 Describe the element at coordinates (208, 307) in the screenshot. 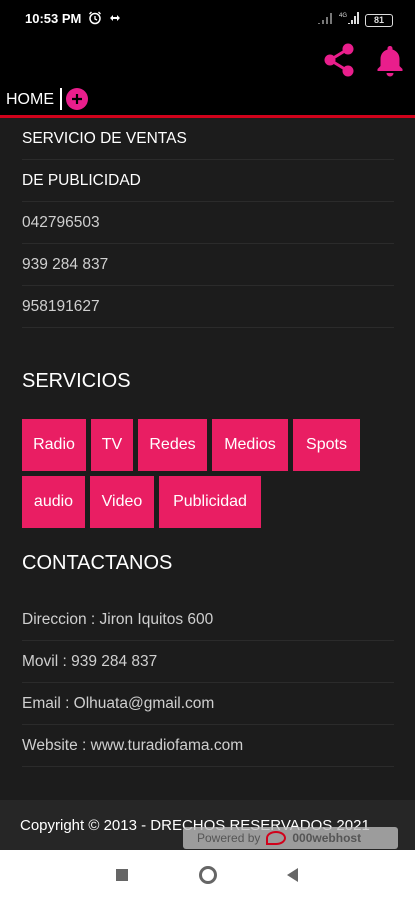

I see `phone-number: 958191627` at that location.